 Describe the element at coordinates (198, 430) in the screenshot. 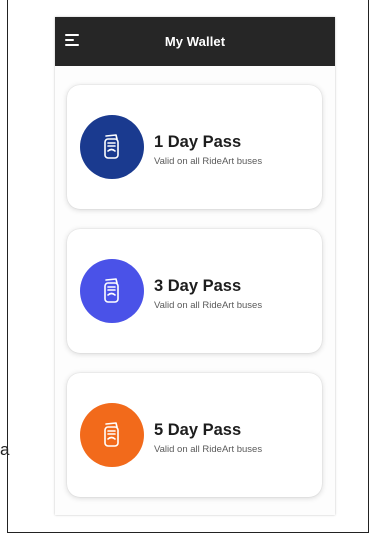

I see `pass-name: 5 Day Pass` at that location.